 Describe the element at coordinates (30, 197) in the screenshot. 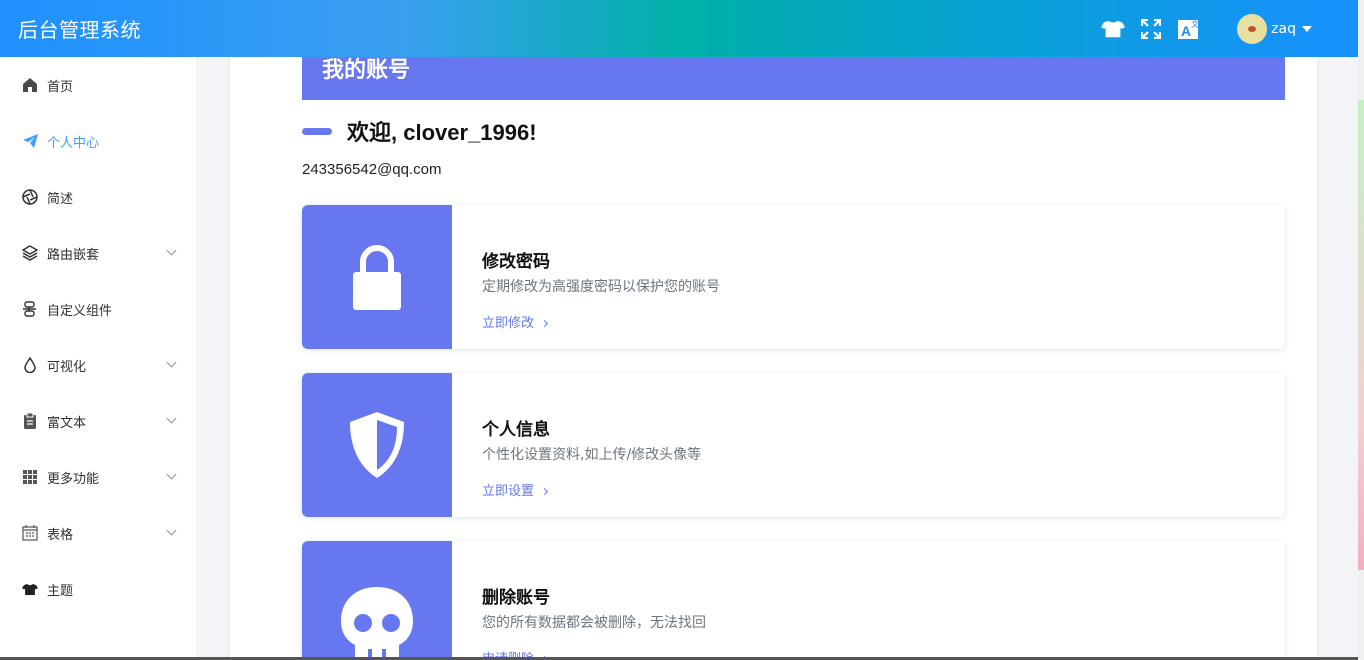

I see `aperture-icon` at that location.